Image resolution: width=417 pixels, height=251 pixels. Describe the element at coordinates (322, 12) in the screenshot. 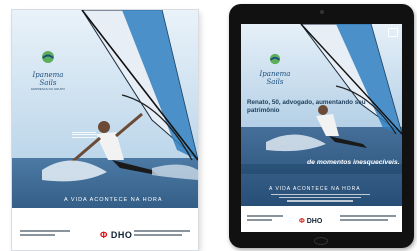

I see `camera-icon` at that location.